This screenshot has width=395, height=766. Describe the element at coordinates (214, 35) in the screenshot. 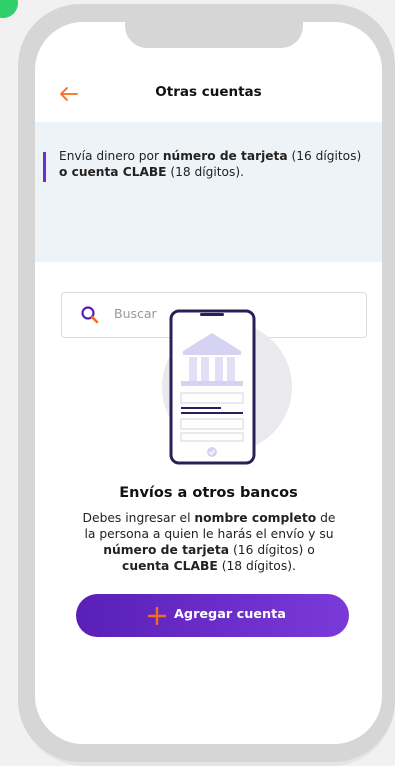

I see `phone-notch` at that location.